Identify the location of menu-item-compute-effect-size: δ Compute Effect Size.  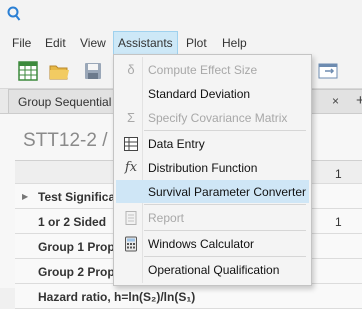
(212, 69).